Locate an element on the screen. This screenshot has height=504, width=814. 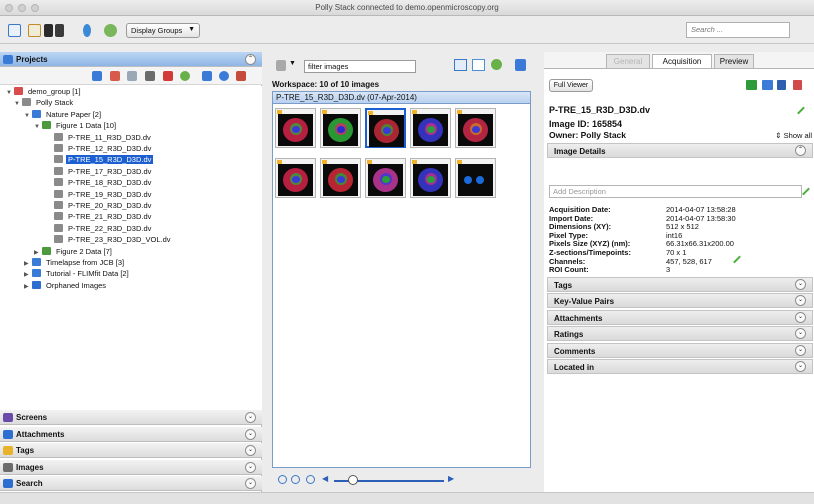
zoom-in-icon is located at coordinates (295, 479).